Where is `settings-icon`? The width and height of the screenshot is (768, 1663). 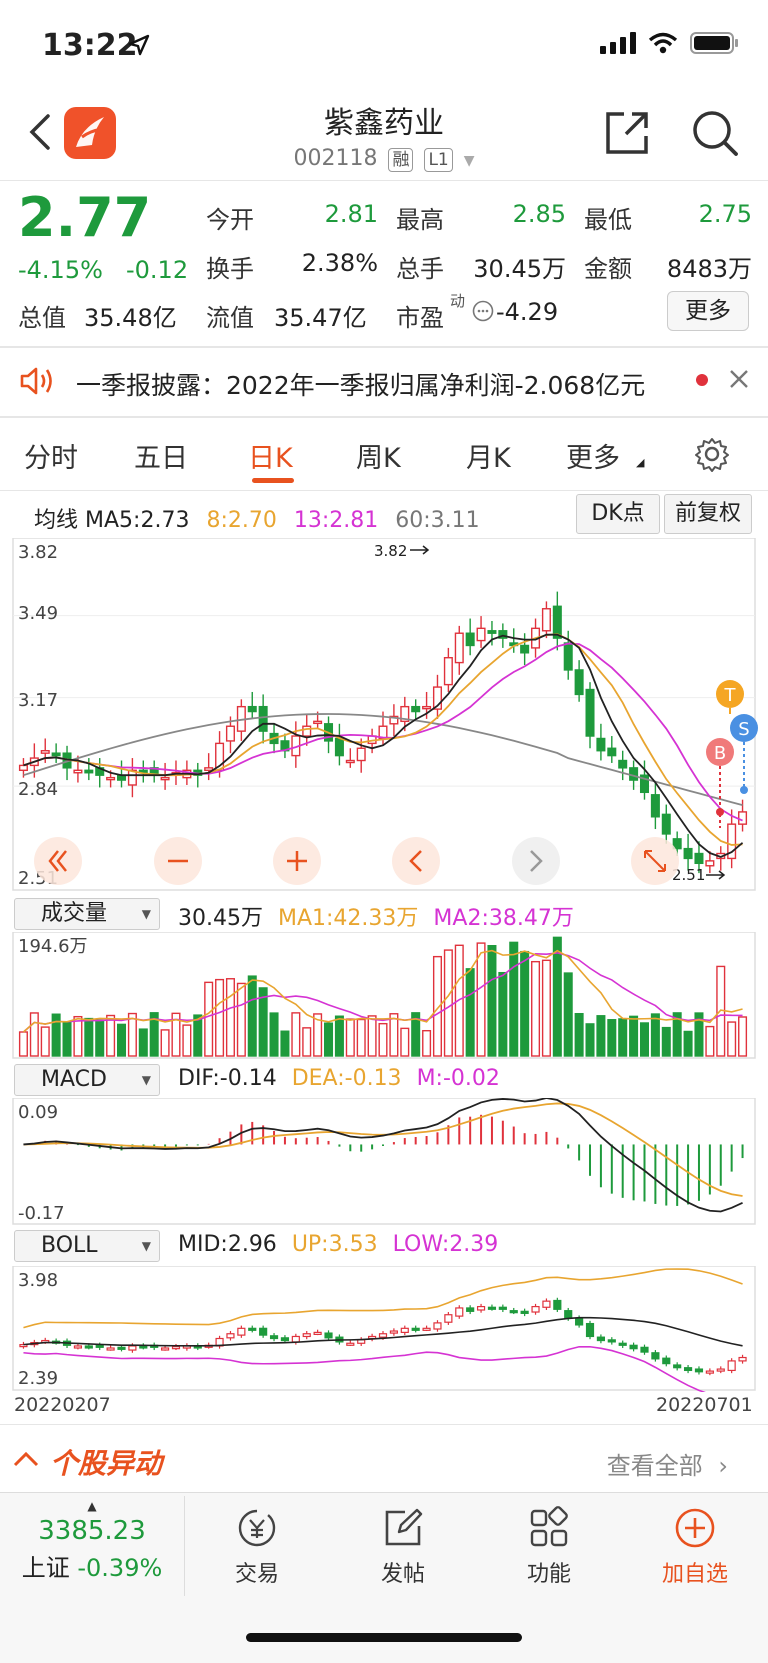
settings-icon is located at coordinates (712, 456).